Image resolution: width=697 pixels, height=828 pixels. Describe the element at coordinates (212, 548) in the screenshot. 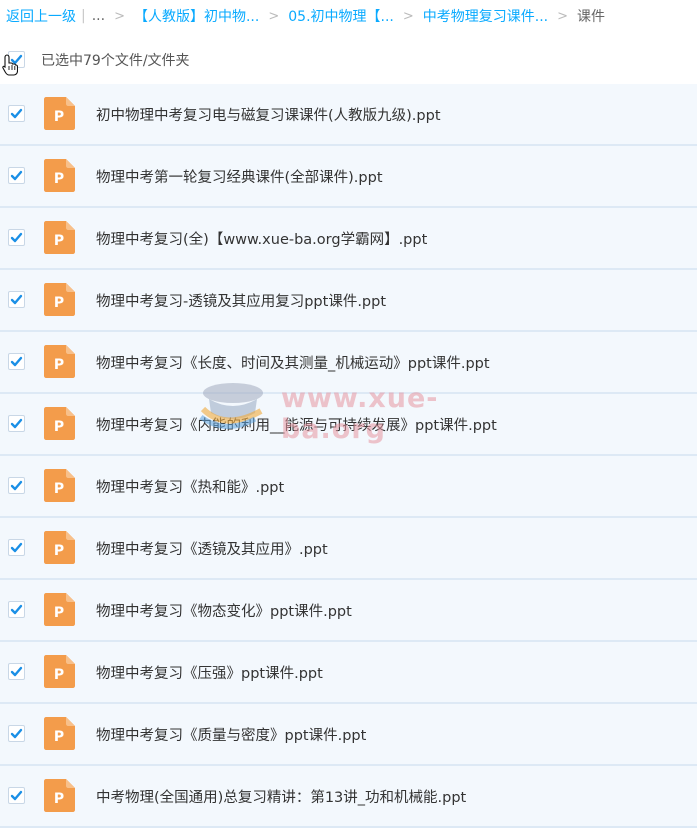

I see `file-name: 物理中考复习《透镜及其应用》.ppt` at that location.